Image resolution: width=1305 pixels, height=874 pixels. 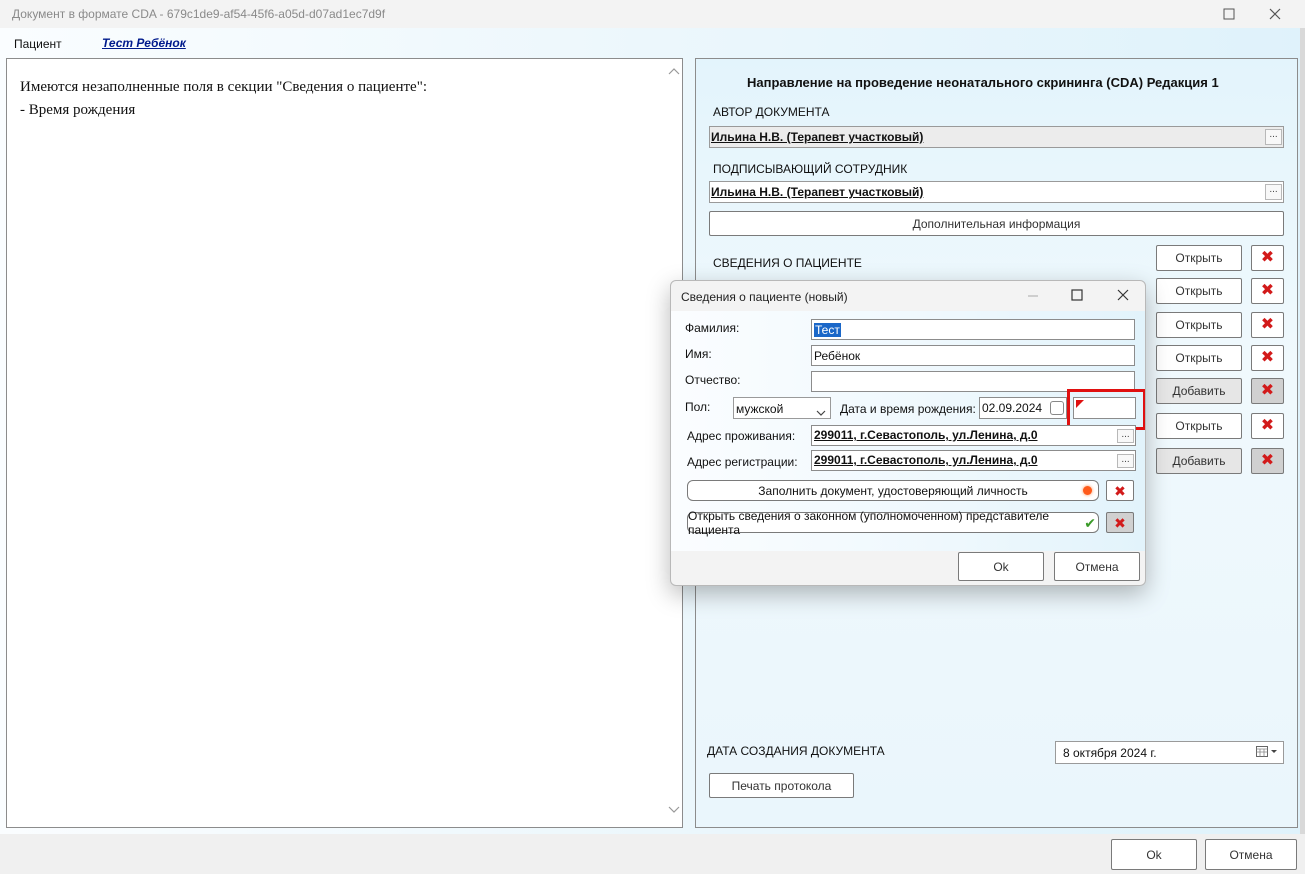 I want to click on dialog-maximize-button, so click(x=1077, y=295).